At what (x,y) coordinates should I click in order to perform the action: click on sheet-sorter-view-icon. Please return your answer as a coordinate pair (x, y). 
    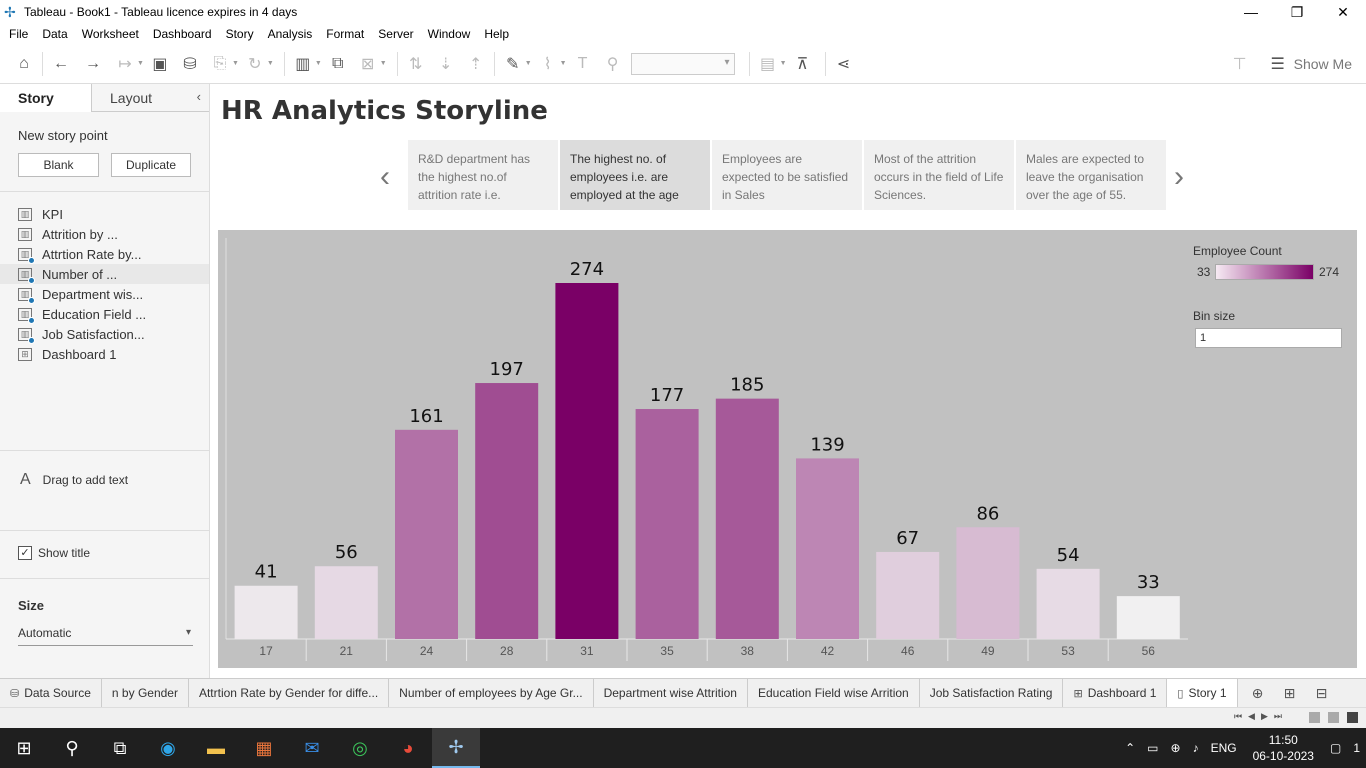
    Looking at the image, I should click on (1333, 717).